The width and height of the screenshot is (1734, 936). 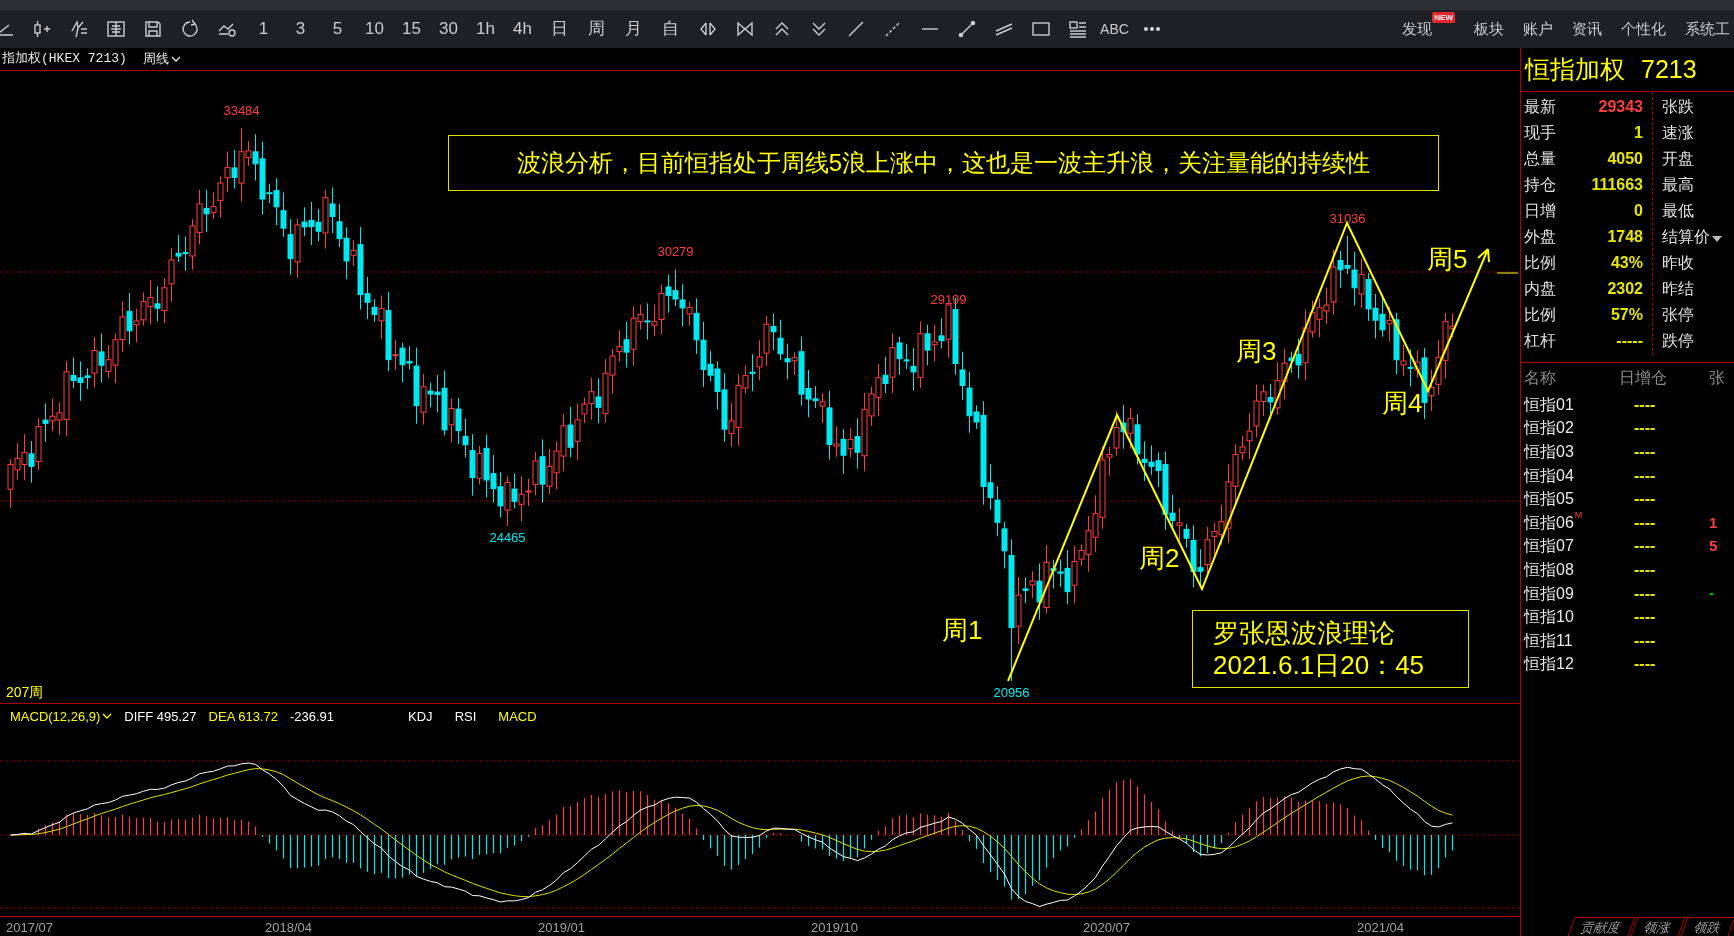 I want to click on period-button: 5, so click(x=337, y=29).